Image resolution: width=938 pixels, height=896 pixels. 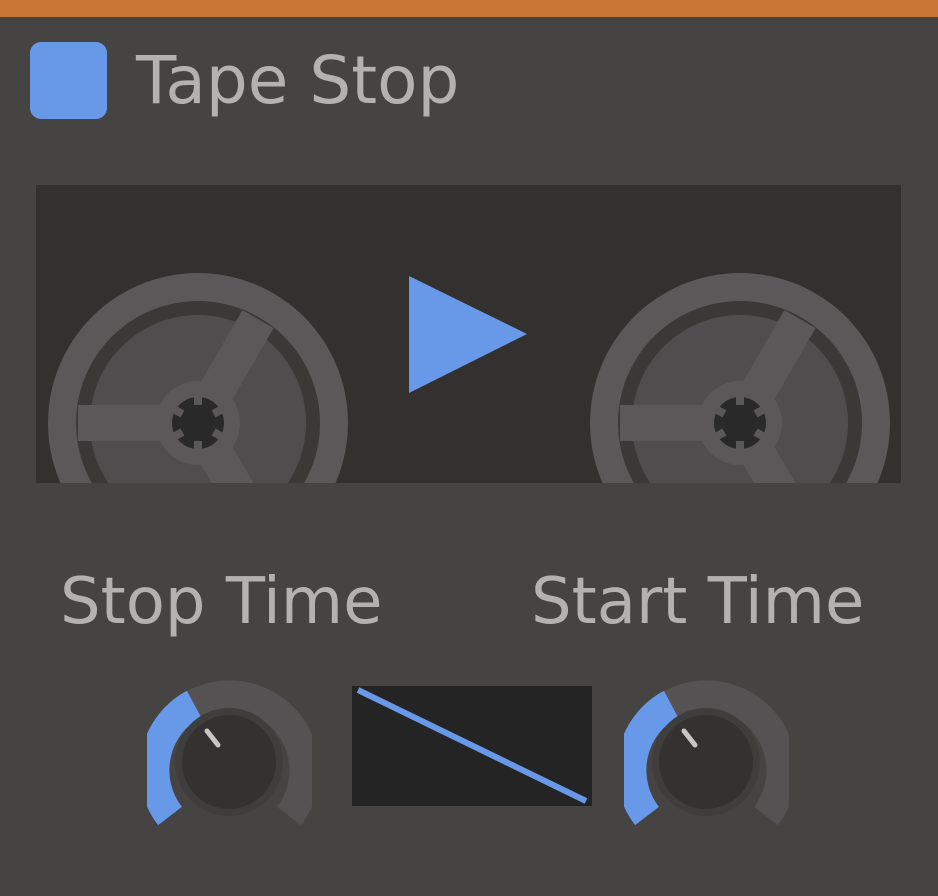 What do you see at coordinates (706, 762) in the screenshot?
I see `start-time-knob` at bounding box center [706, 762].